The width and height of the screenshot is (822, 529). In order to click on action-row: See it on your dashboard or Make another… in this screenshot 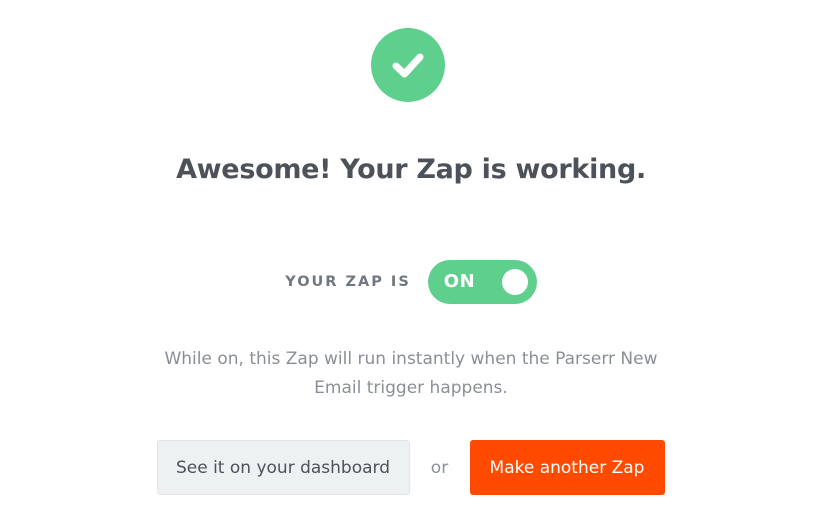, I will do `click(411, 467)`.